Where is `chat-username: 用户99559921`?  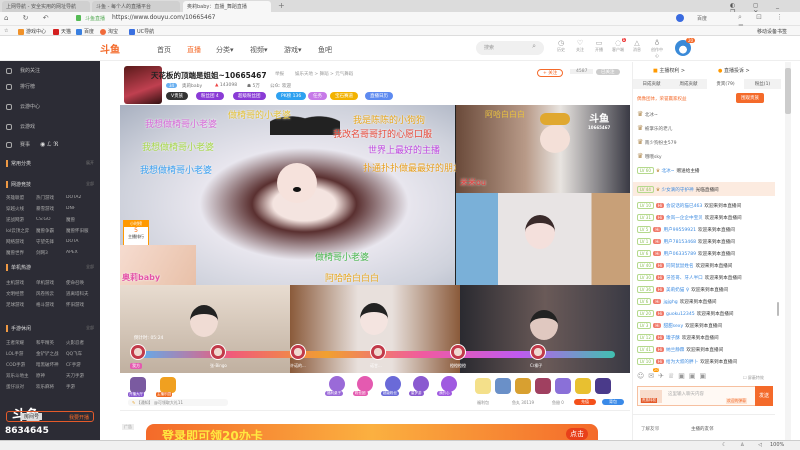 chat-username: 用户99559921 is located at coordinates (679, 230).